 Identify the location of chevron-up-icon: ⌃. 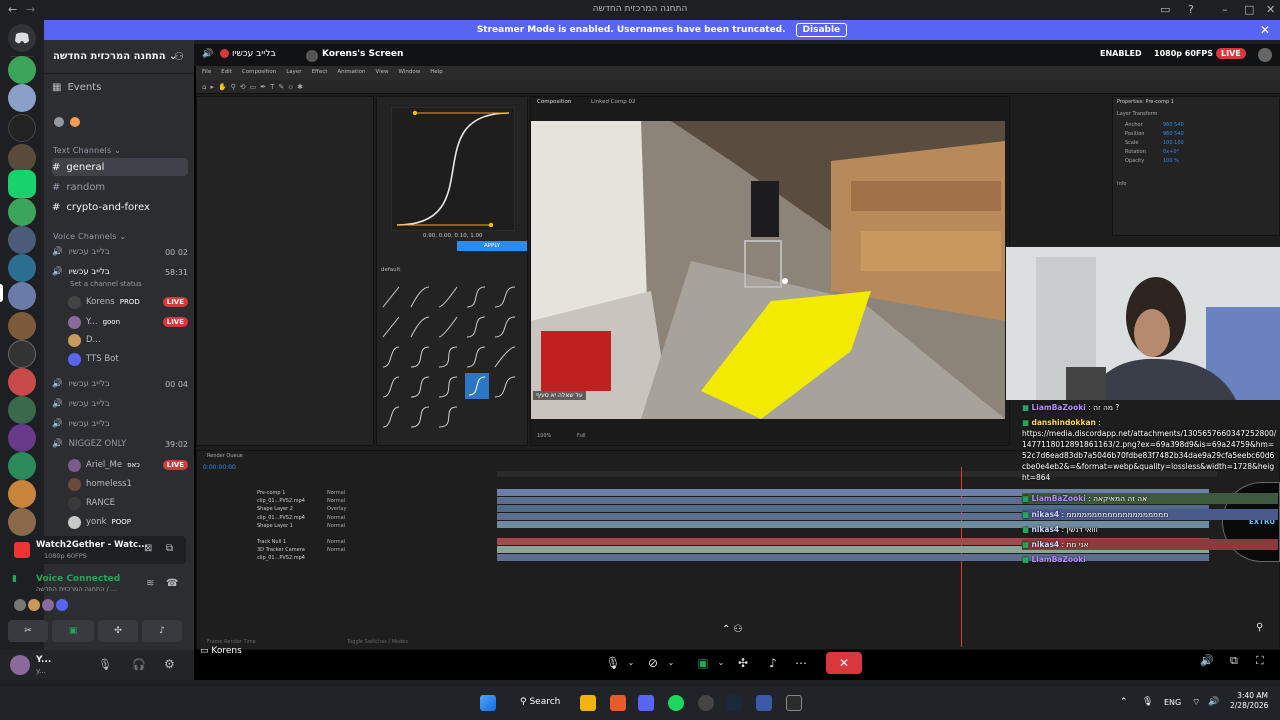
(1124, 702).